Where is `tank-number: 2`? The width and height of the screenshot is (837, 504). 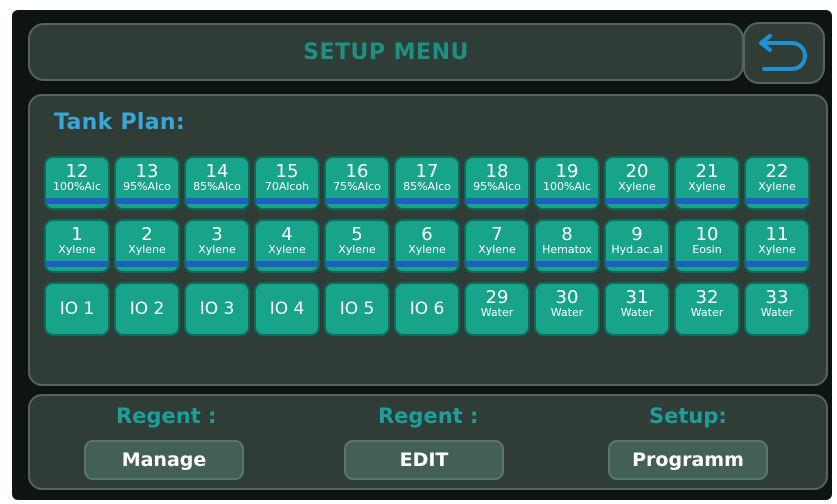 tank-number: 2 is located at coordinates (147, 234).